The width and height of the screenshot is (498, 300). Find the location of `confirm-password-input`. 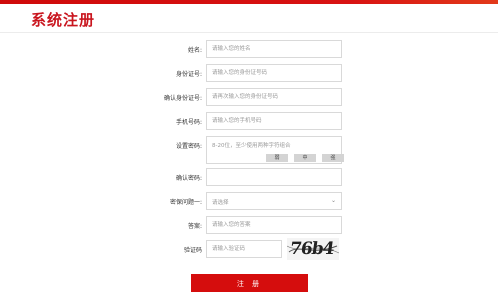

confirm-password-input is located at coordinates (274, 177).